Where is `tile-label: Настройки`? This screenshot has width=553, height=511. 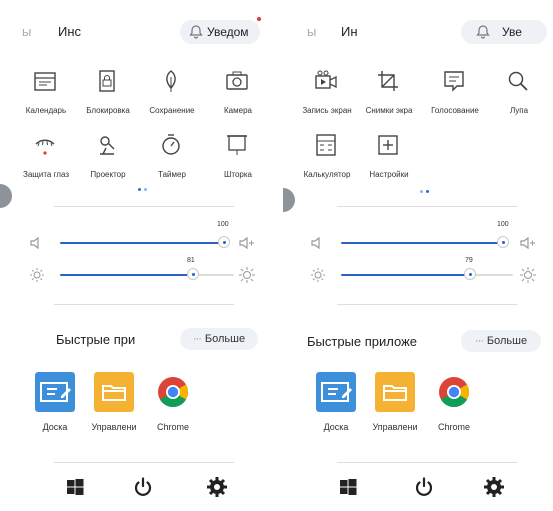 tile-label: Настройки is located at coordinates (389, 174).